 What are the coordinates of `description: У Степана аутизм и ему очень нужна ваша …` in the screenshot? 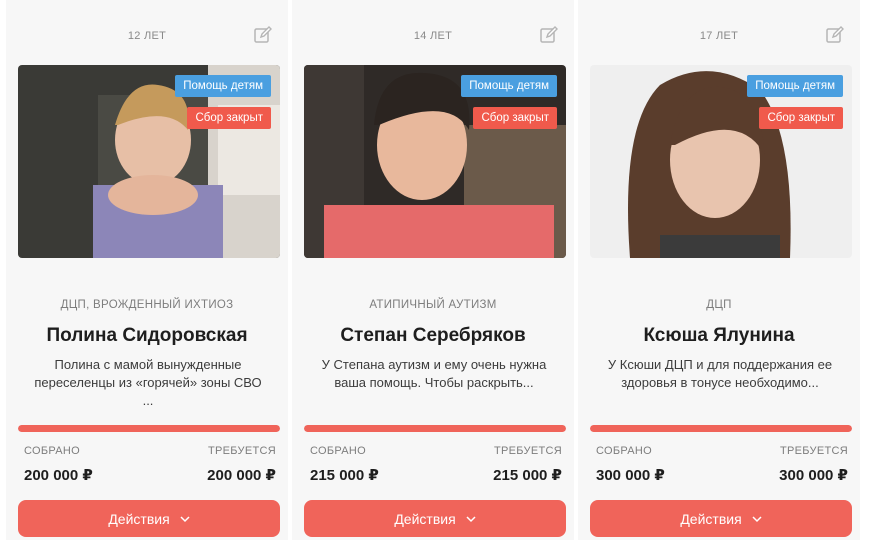 It's located at (434, 373).